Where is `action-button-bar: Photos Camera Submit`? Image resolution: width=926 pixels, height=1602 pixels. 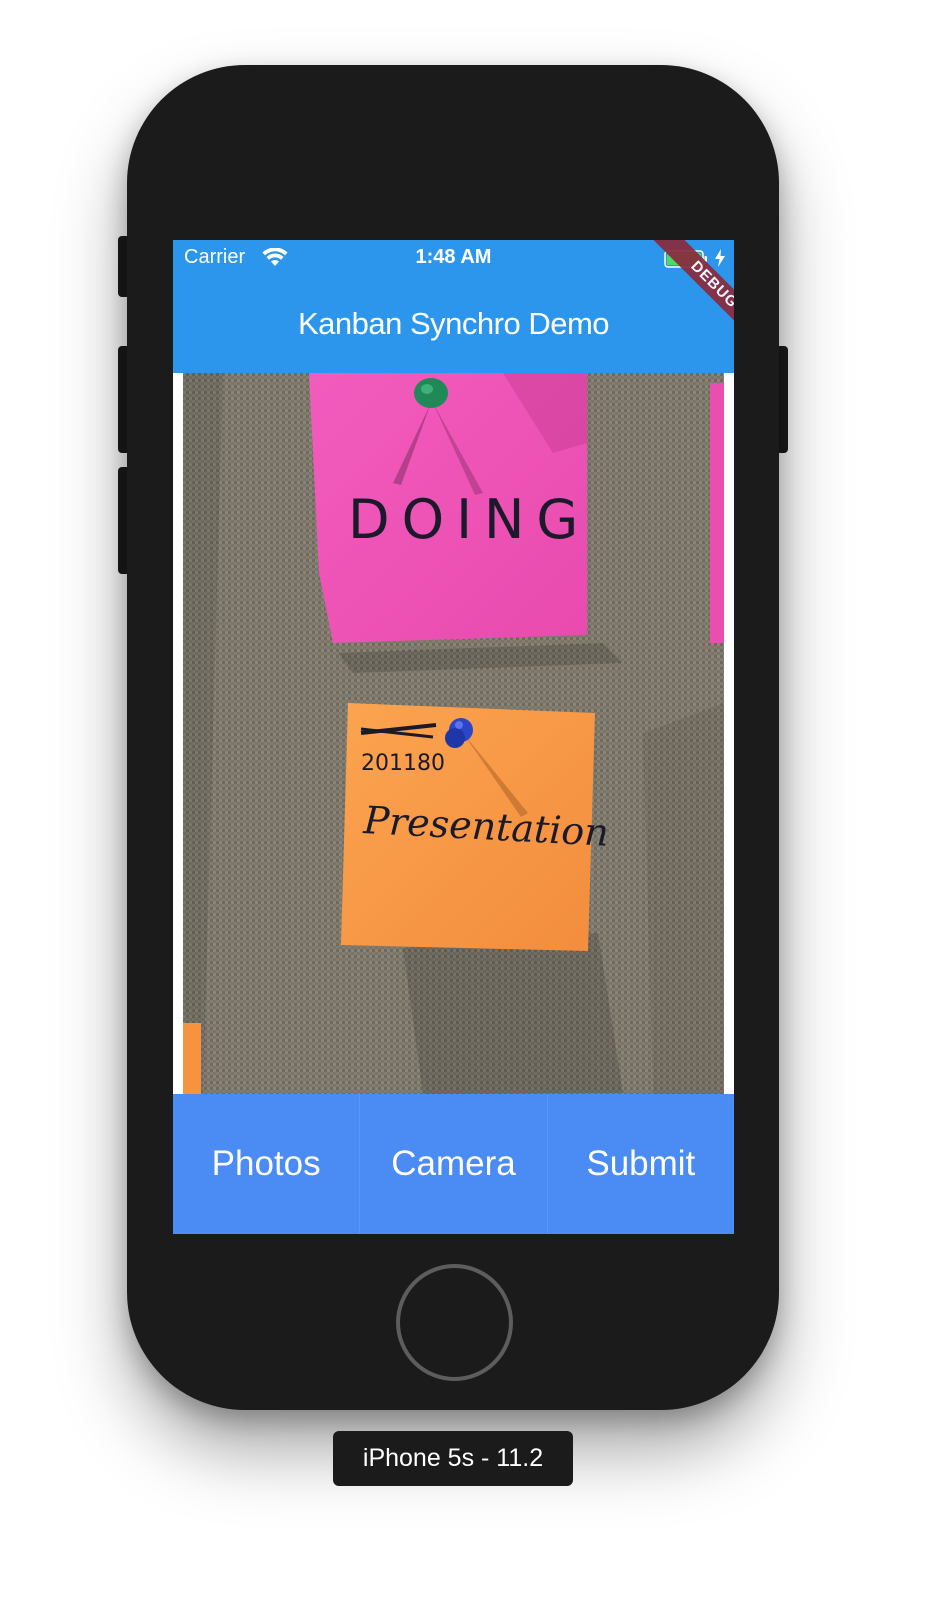 action-button-bar: Photos Camera Submit is located at coordinates (453, 1164).